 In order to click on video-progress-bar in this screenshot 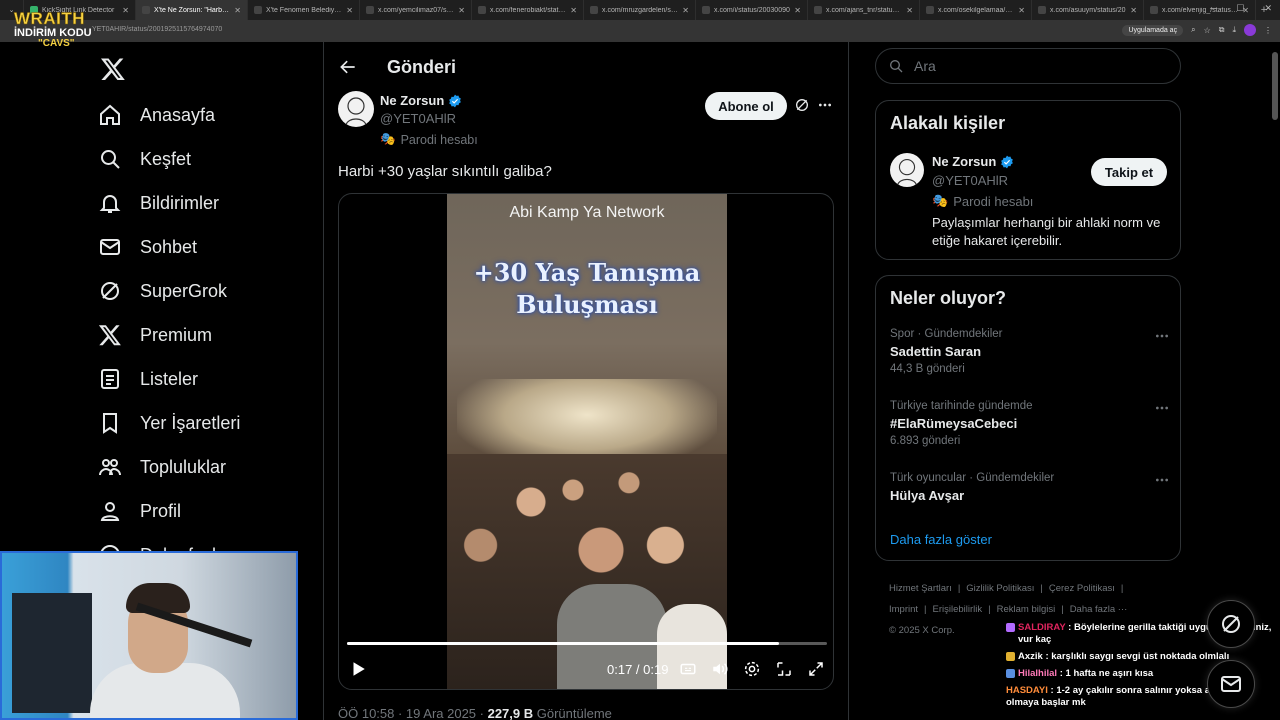, I will do `click(587, 643)`.